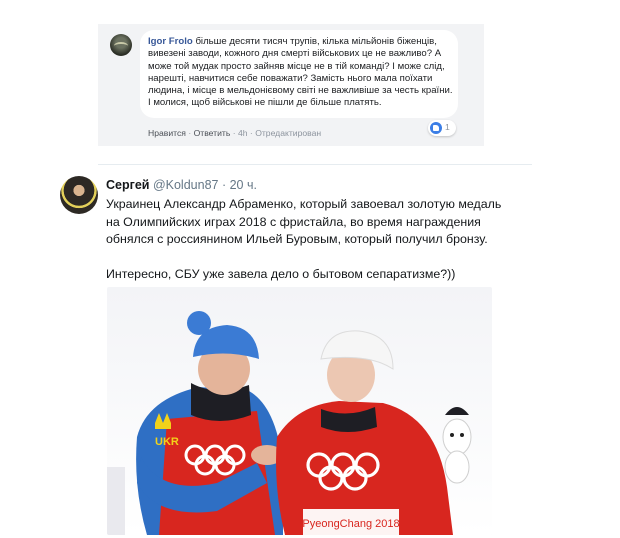 Image resolution: width=620 pixels, height=538 pixels. What do you see at coordinates (186, 185) in the screenshot?
I see `tweet-author-handle: @Koldun87` at bounding box center [186, 185].